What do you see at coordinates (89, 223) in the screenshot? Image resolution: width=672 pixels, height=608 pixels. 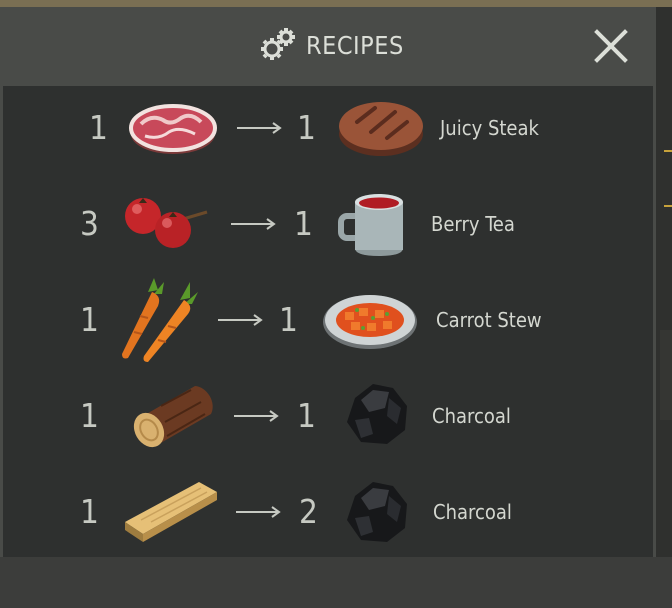 I see `input-quantity: 3` at bounding box center [89, 223].